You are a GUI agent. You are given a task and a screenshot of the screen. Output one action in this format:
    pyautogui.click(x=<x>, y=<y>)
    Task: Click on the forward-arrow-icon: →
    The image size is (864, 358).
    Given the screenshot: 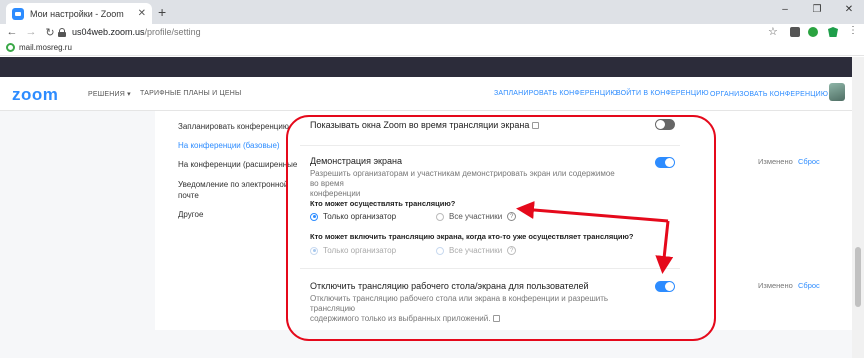 What is the action you would take?
    pyautogui.click(x=31, y=32)
    